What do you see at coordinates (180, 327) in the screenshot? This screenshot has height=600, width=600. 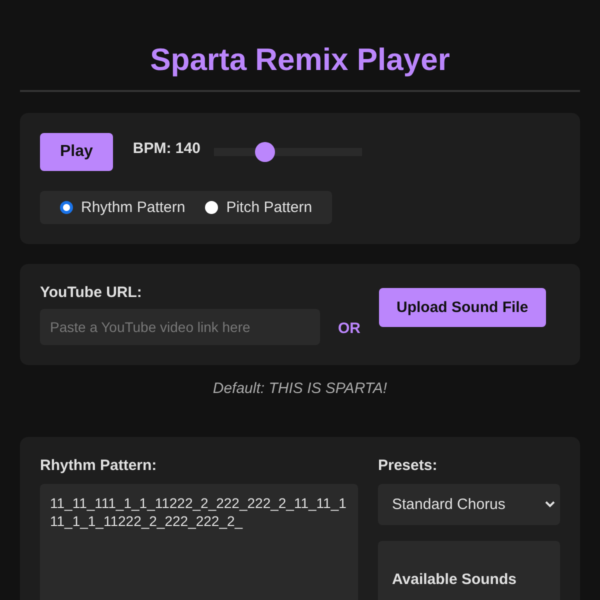 I see `url-field: Paste a YouTube video link here` at bounding box center [180, 327].